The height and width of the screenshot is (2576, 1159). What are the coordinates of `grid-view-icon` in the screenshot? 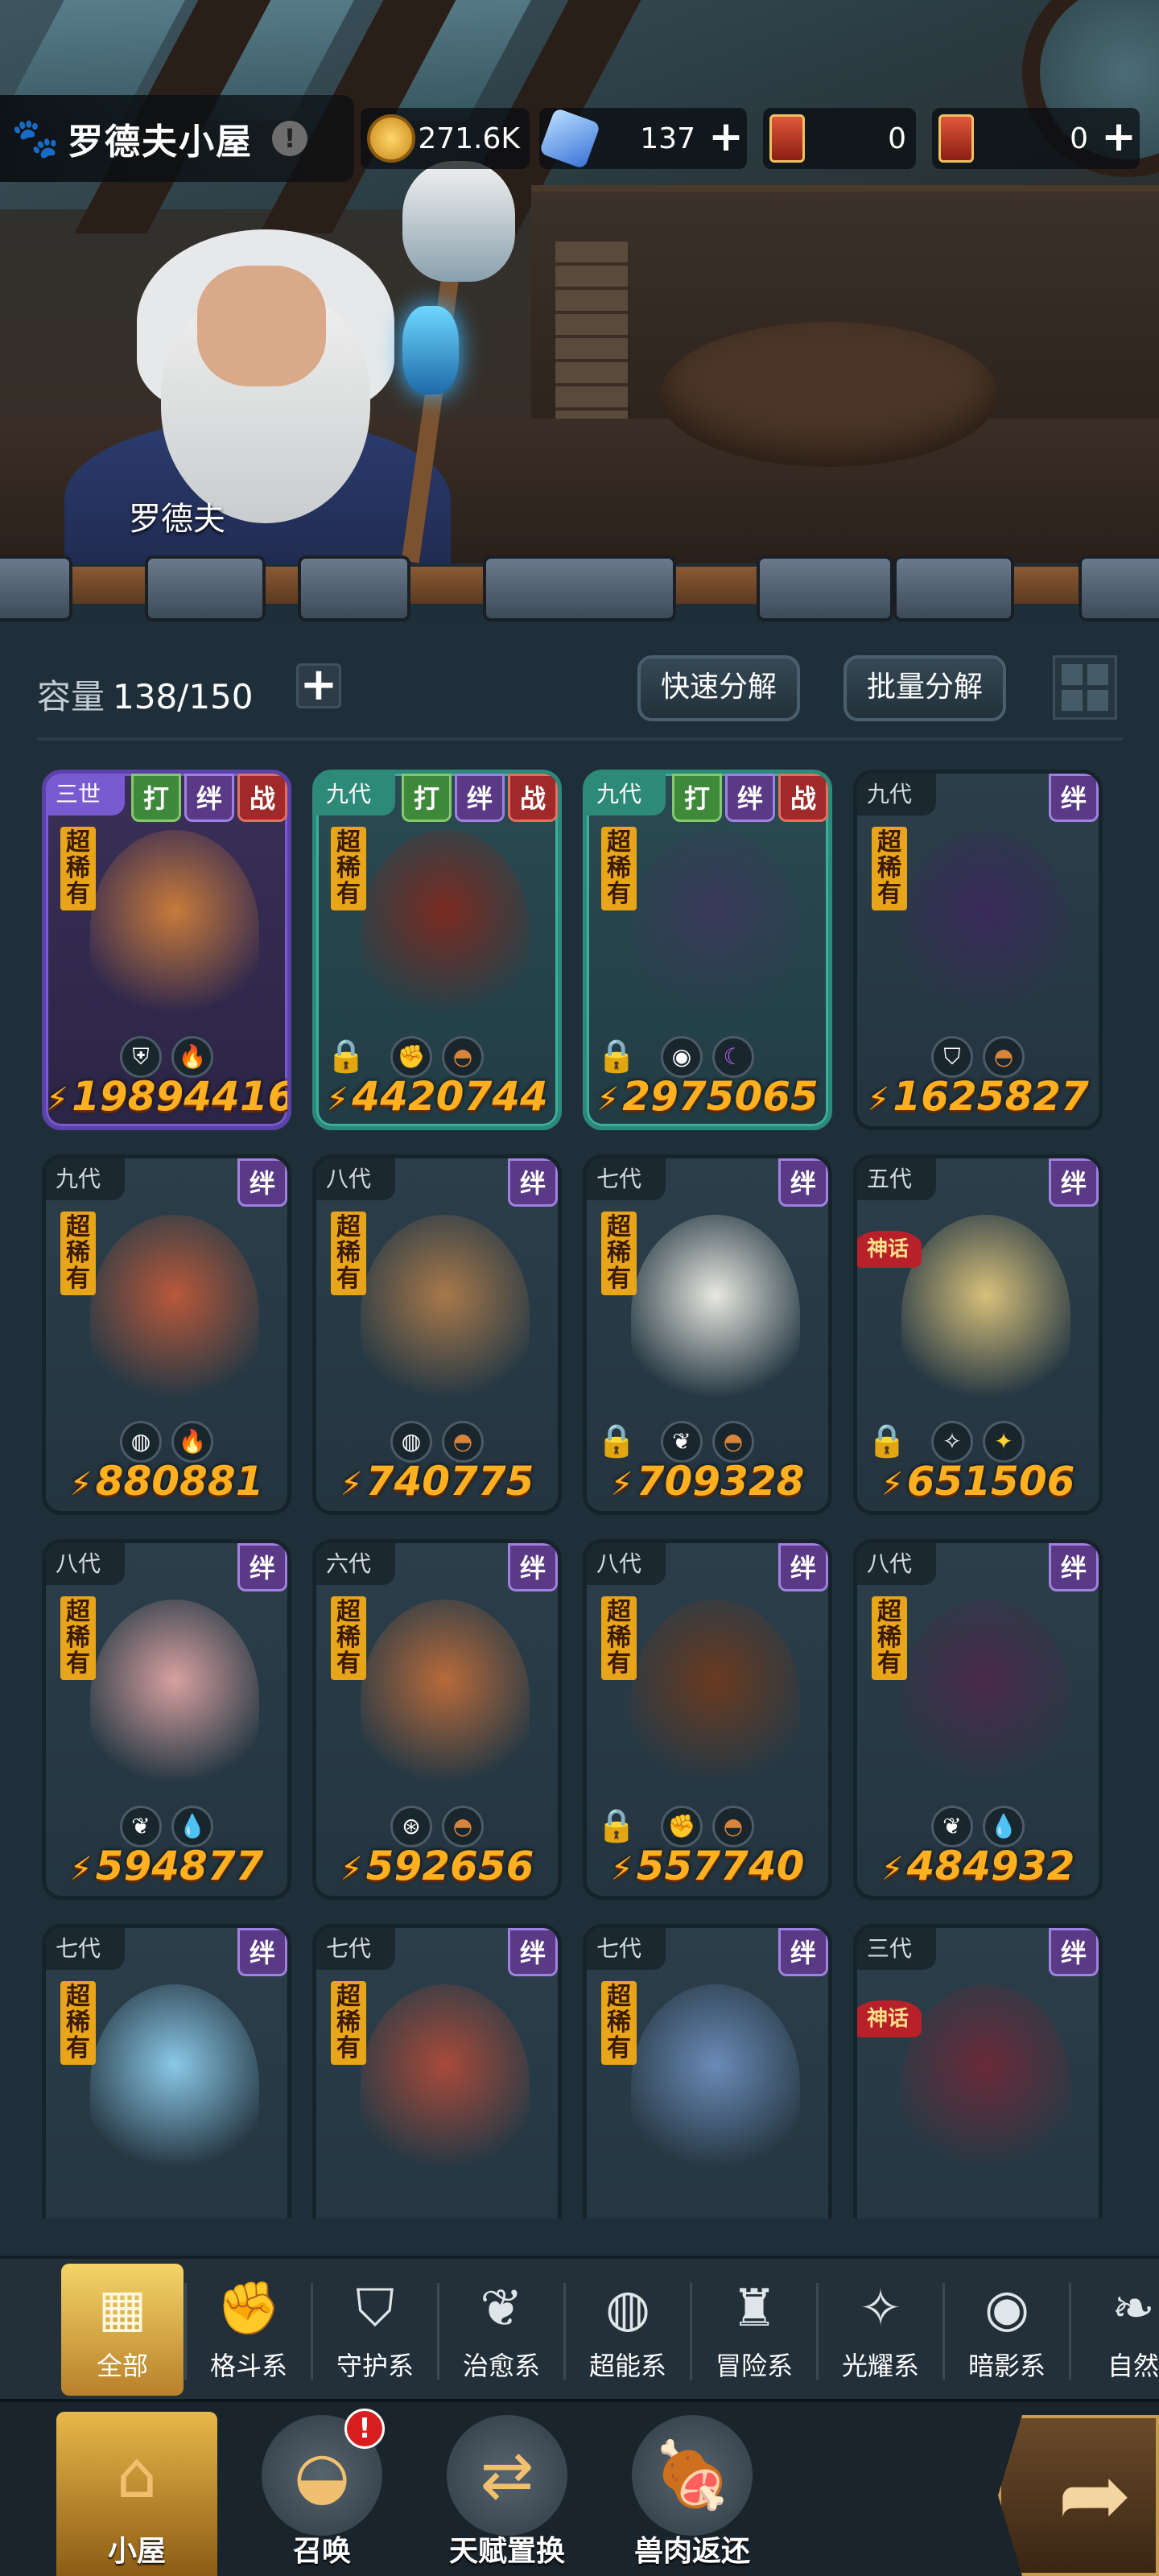 It's located at (1085, 687).